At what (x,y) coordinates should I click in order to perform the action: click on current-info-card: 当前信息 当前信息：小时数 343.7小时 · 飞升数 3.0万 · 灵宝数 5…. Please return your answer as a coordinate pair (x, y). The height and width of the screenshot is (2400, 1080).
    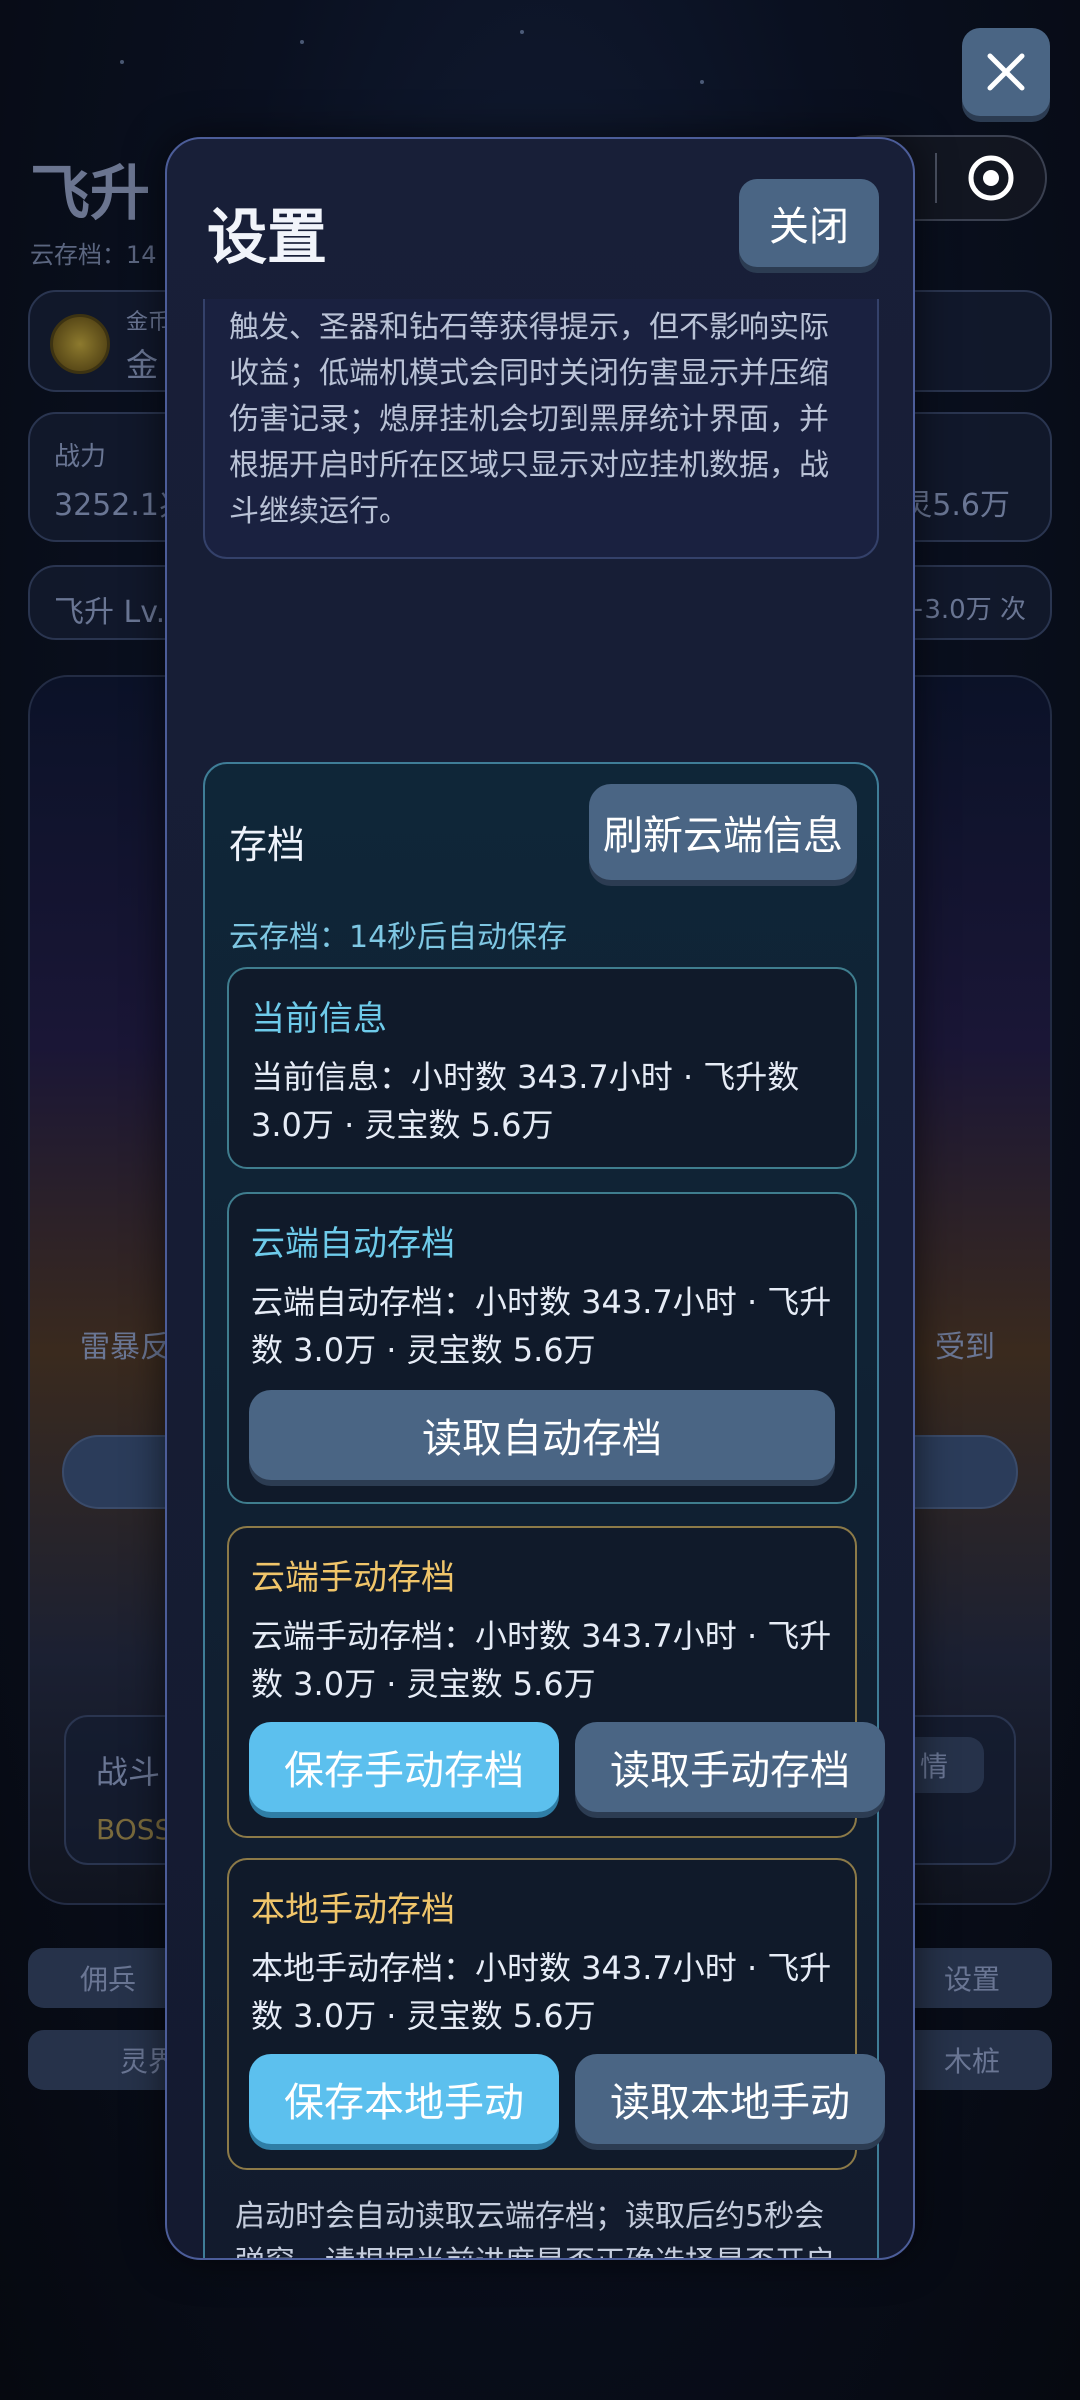
    Looking at the image, I should click on (542, 1068).